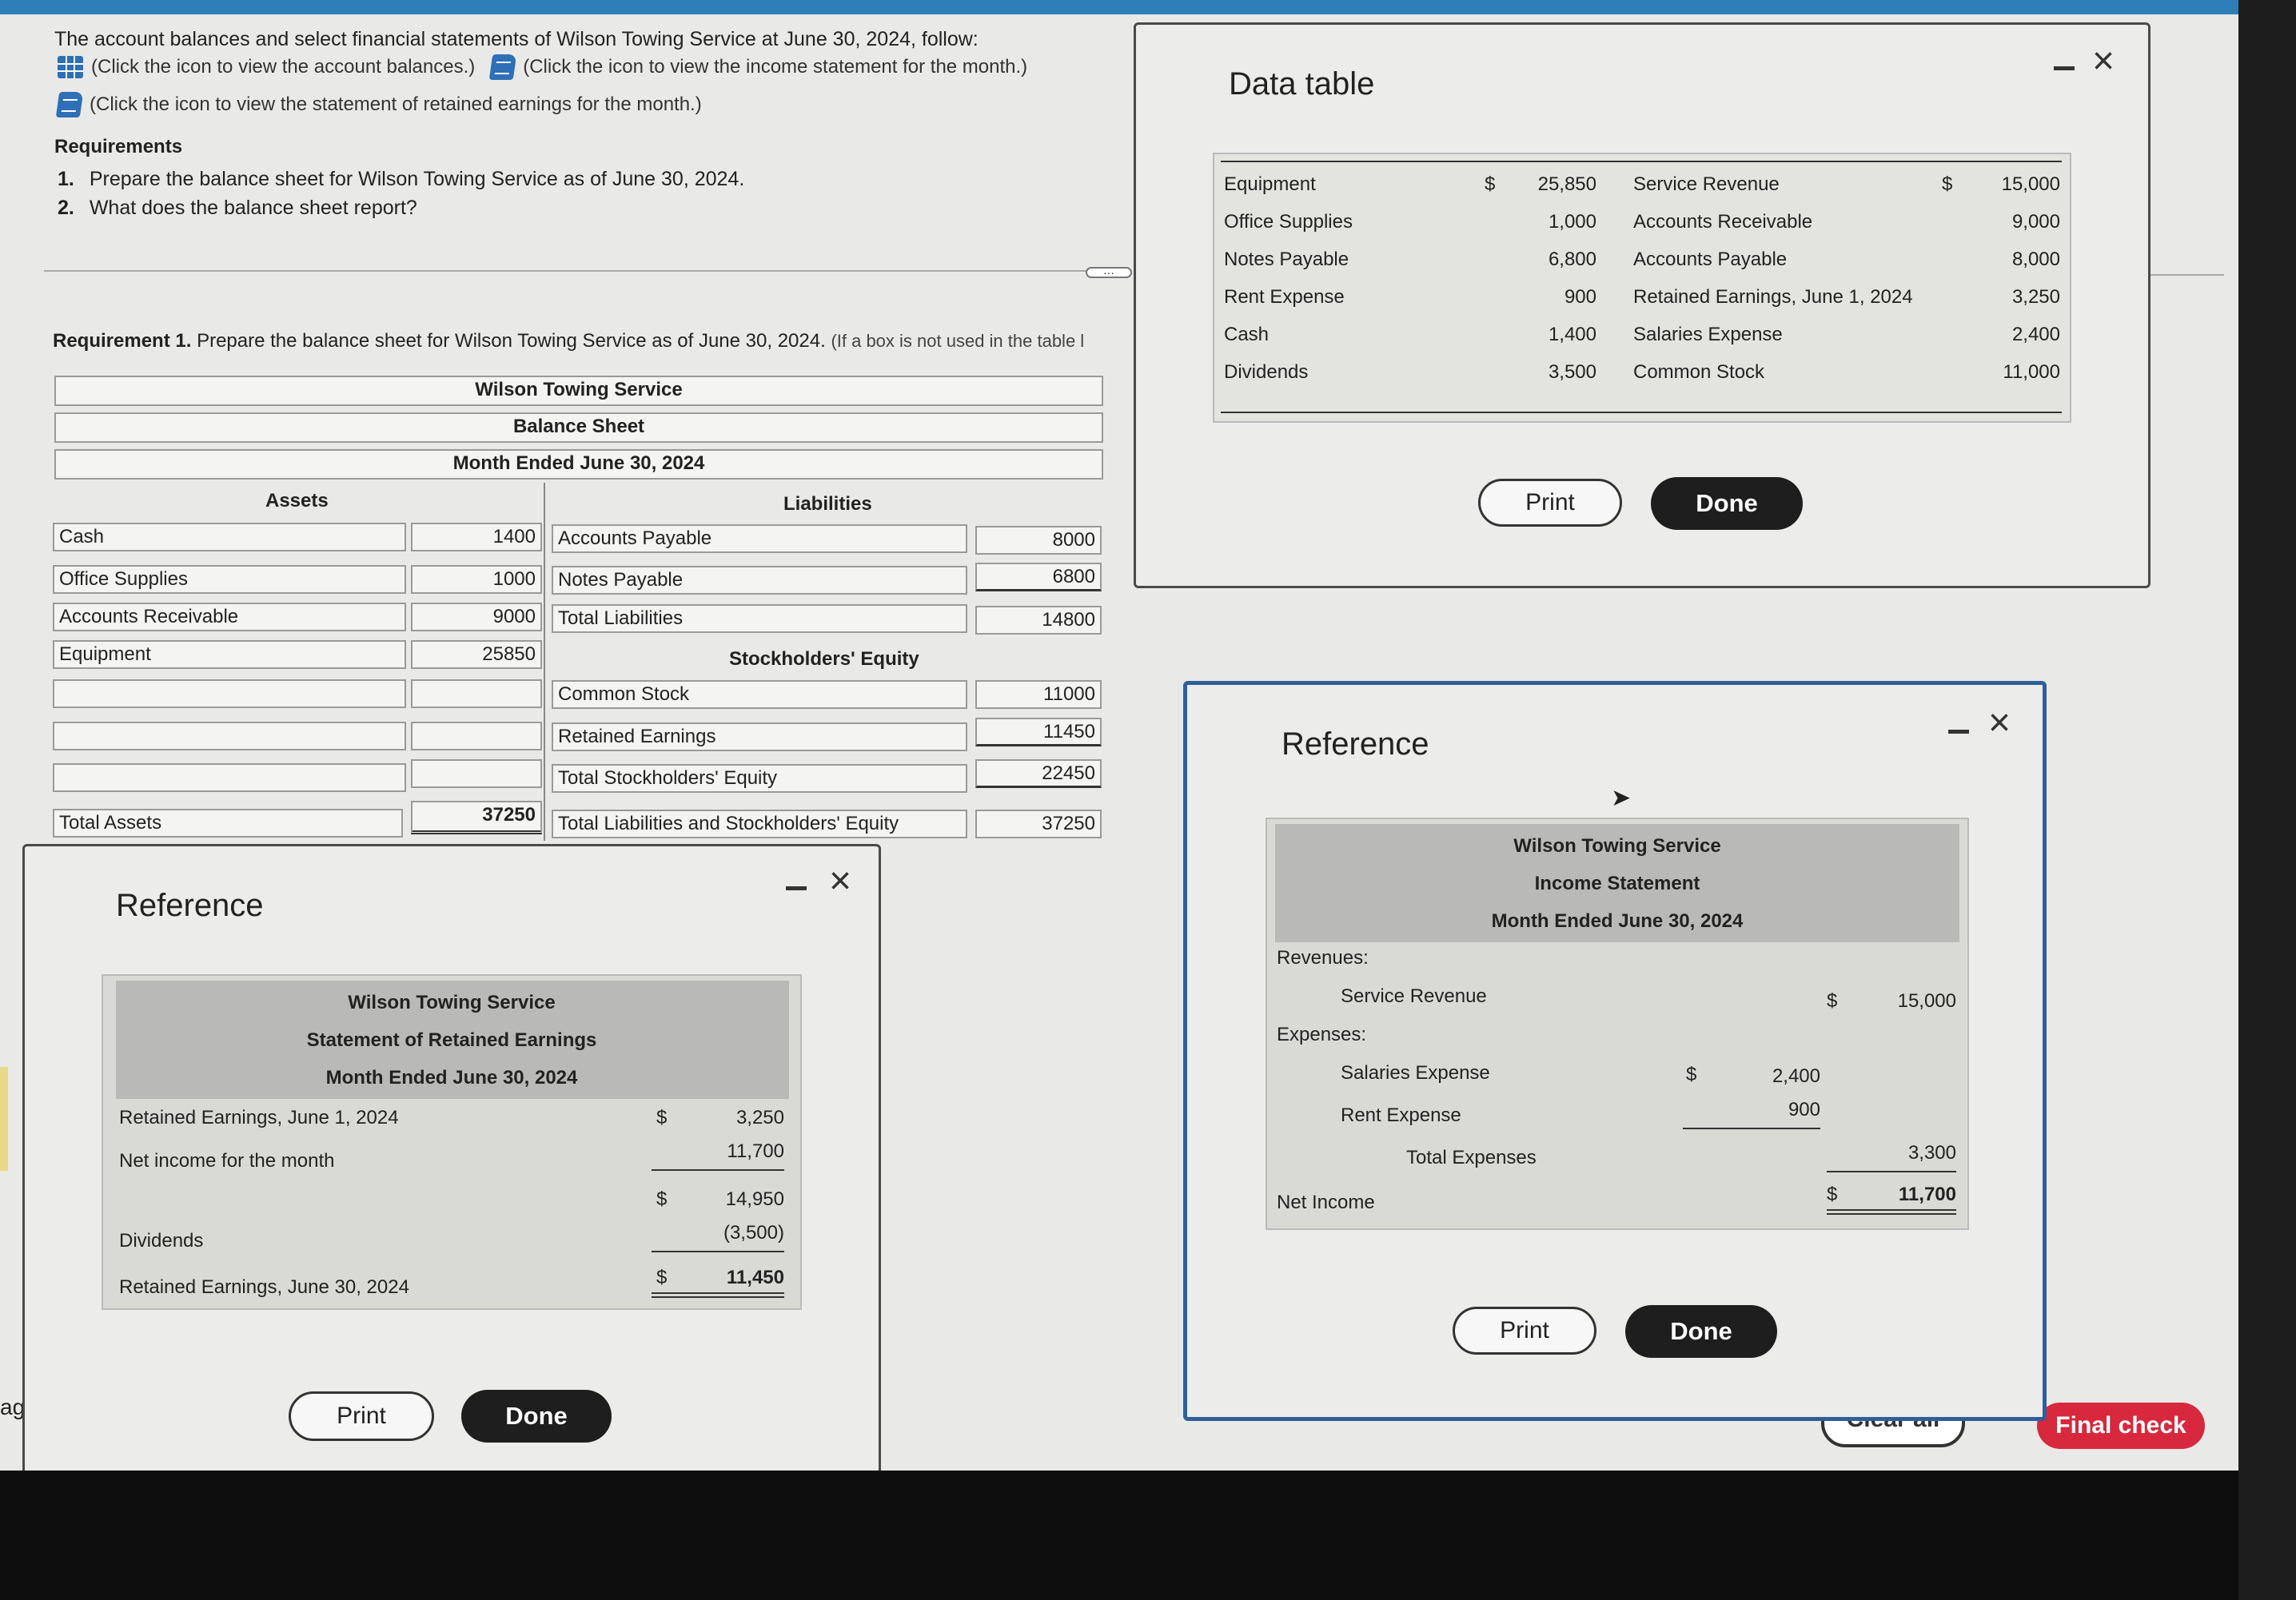  What do you see at coordinates (161, 1241) in the screenshot?
I see `dividends-label: Dividends` at bounding box center [161, 1241].